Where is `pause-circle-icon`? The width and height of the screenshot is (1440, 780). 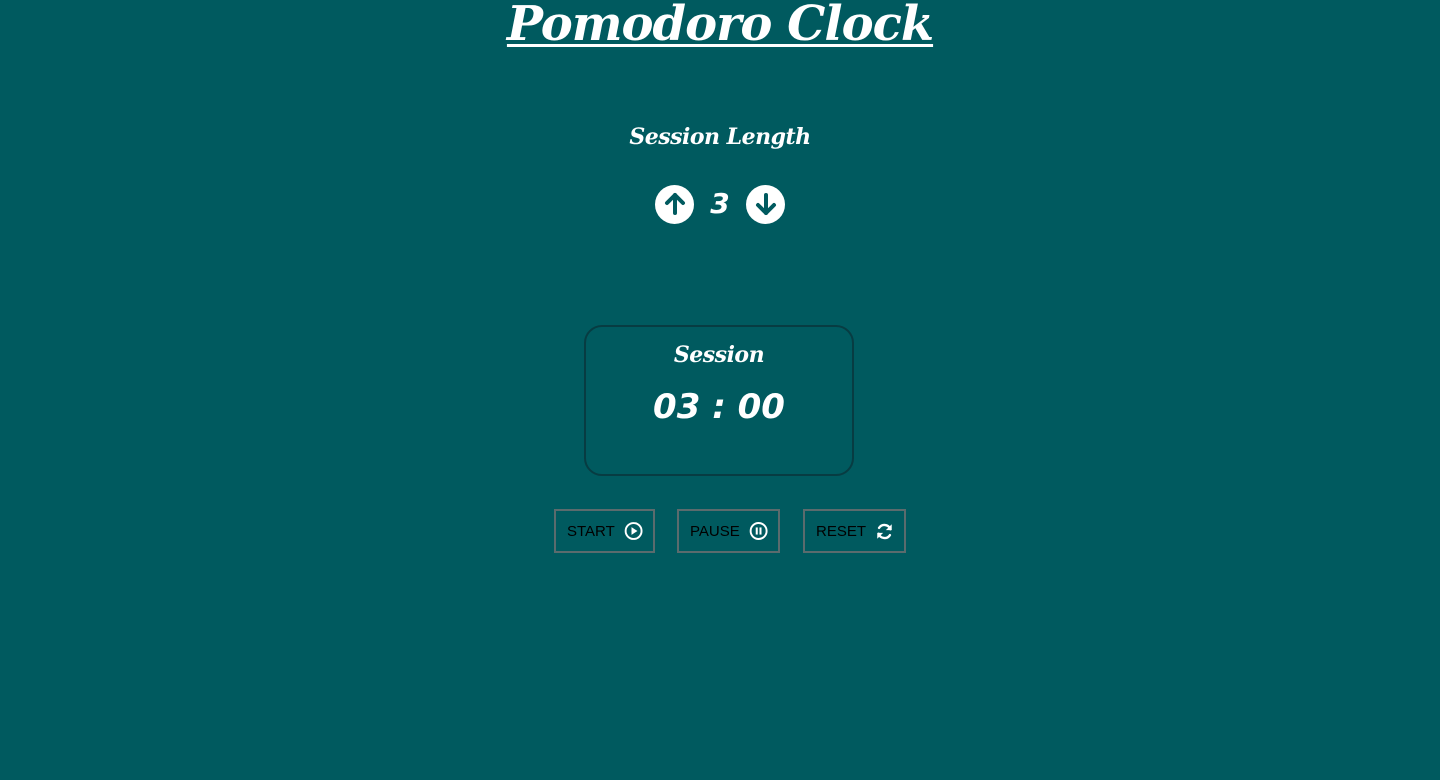
pause-circle-icon is located at coordinates (758, 531).